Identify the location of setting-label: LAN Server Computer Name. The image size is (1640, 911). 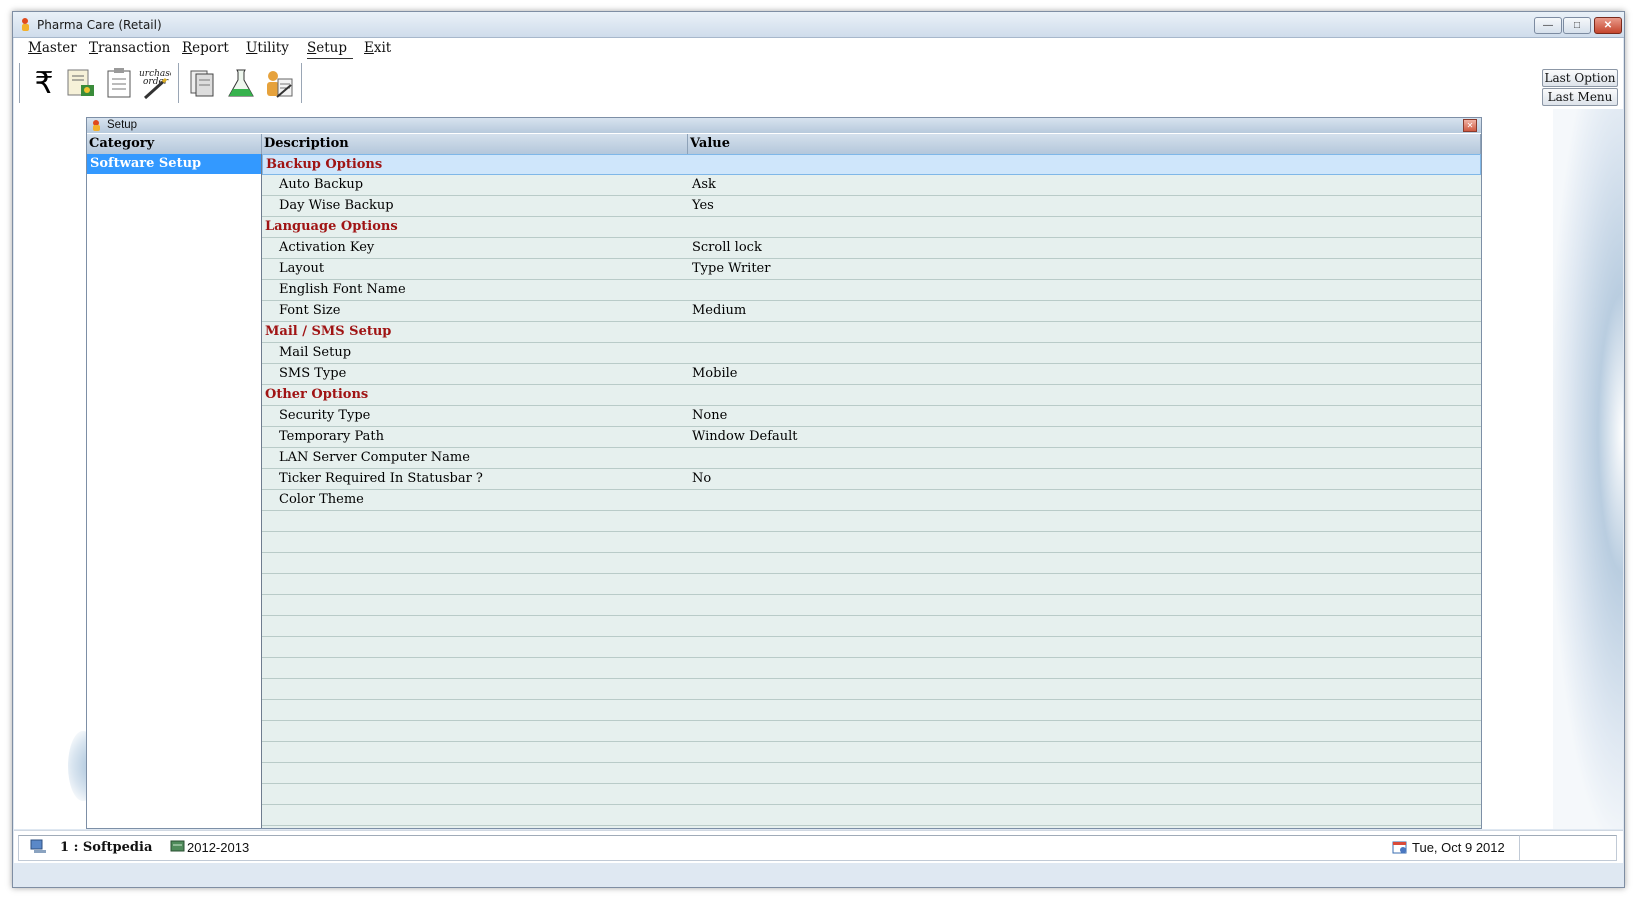
(374, 457).